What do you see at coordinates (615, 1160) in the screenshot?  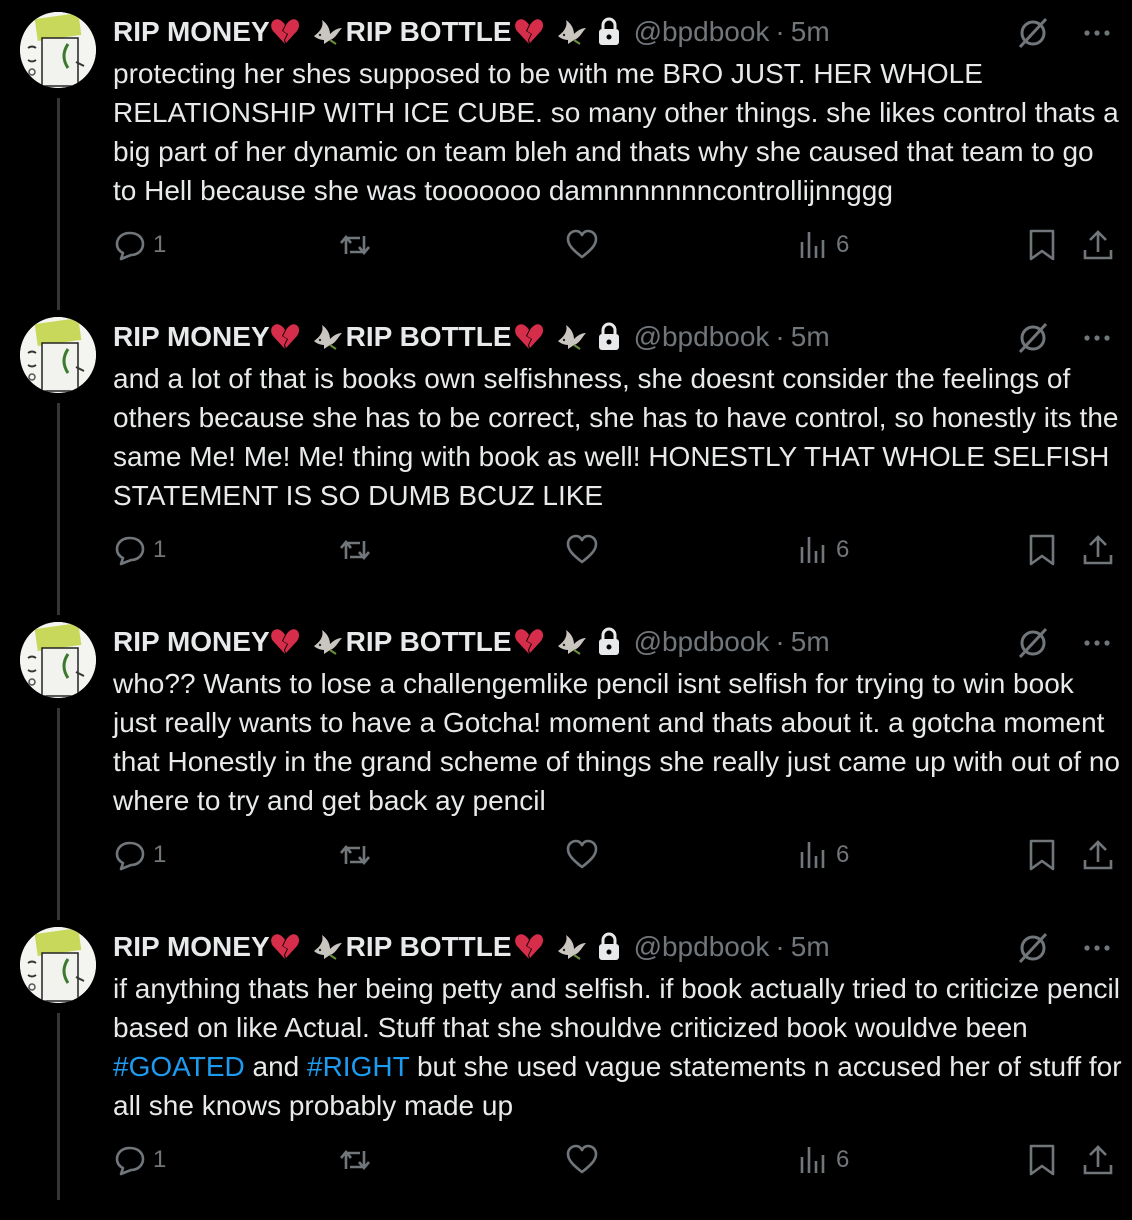 I see `tweet-actions: 1 6` at bounding box center [615, 1160].